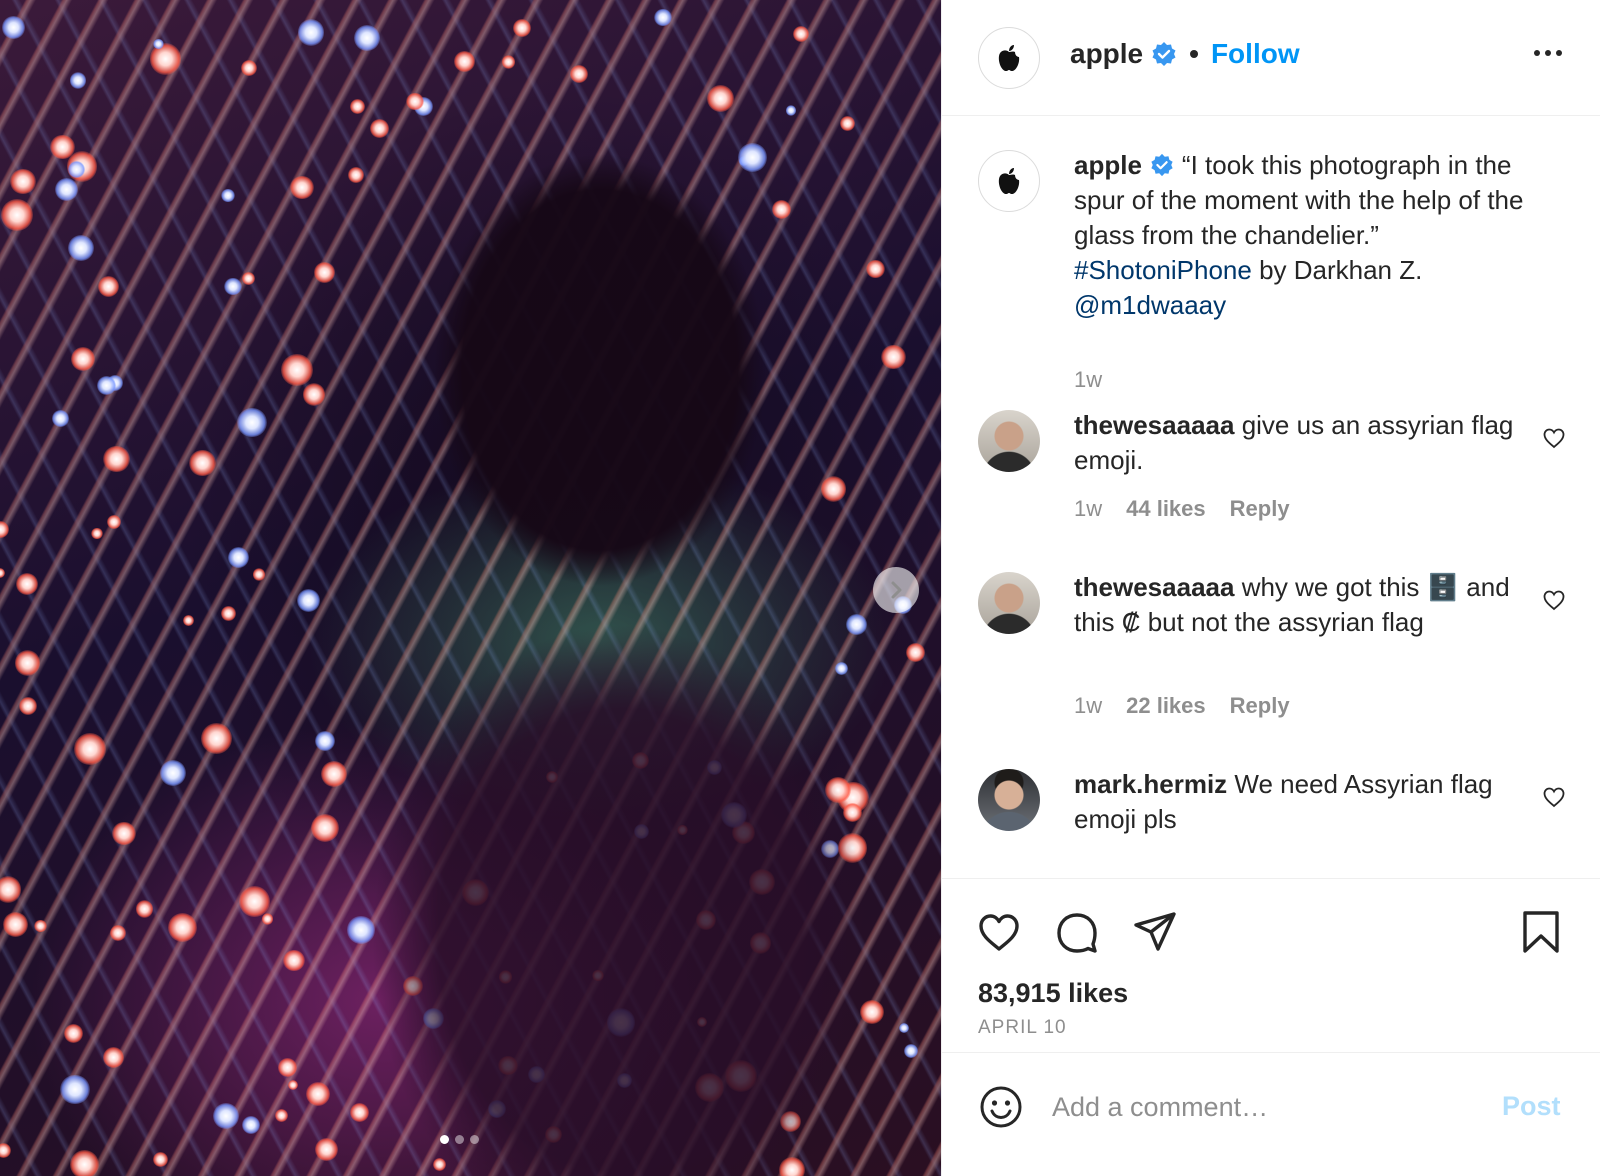 The image size is (1600, 1176). I want to click on header-username: apple, so click(1106, 54).